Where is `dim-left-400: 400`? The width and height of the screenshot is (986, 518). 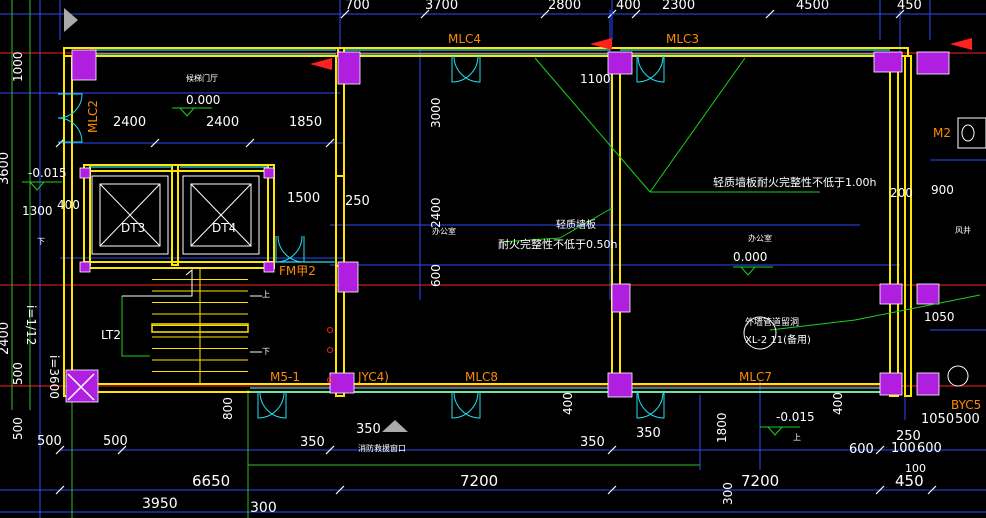
dim-left-400: 400 is located at coordinates (68, 205).